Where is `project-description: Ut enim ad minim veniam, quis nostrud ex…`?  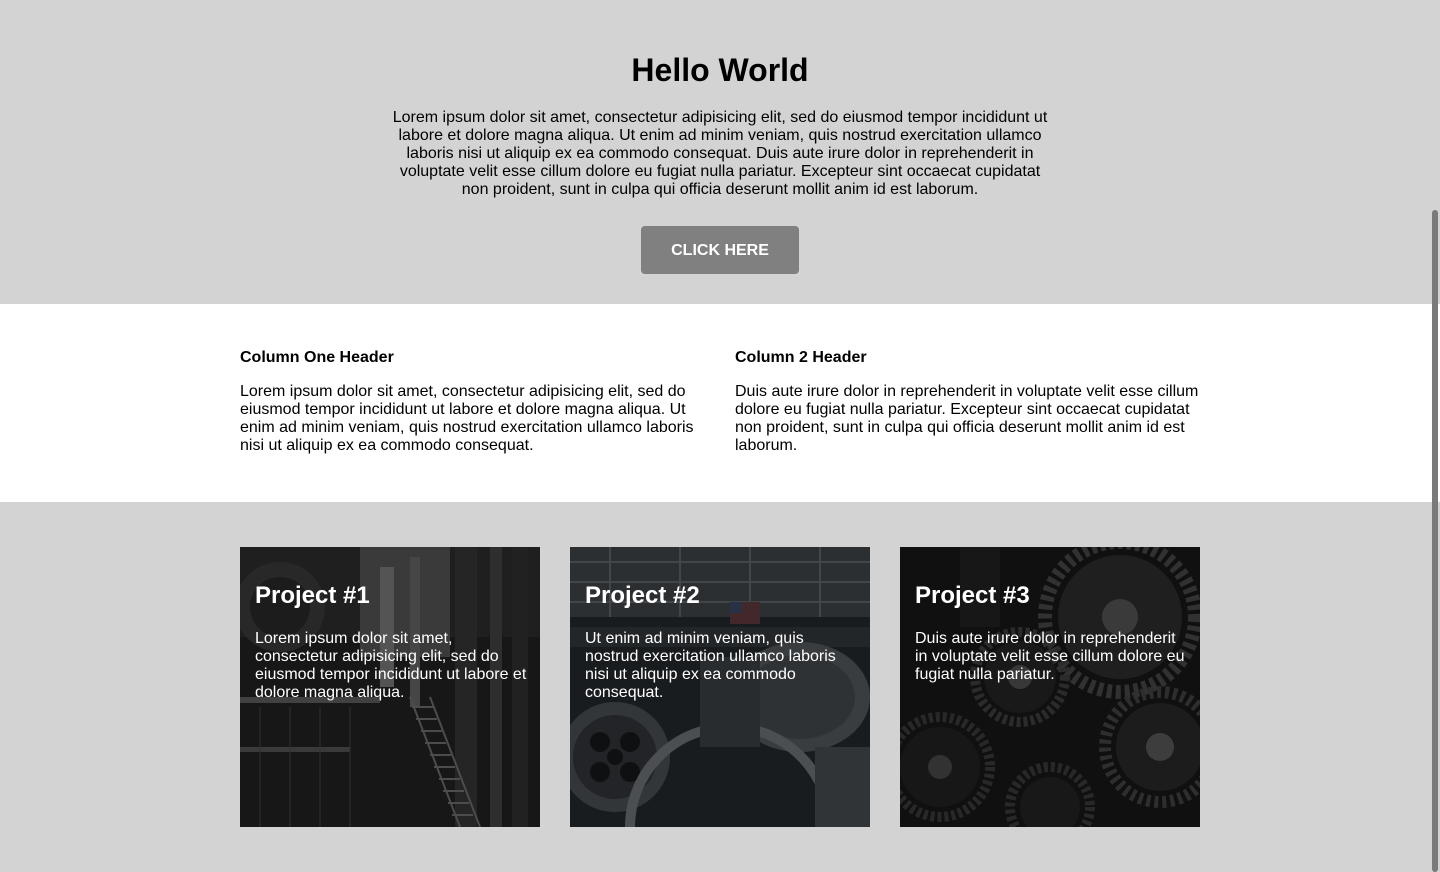
project-description: Ut enim ad minim veniam, quis nostrud ex… is located at coordinates (710, 665).